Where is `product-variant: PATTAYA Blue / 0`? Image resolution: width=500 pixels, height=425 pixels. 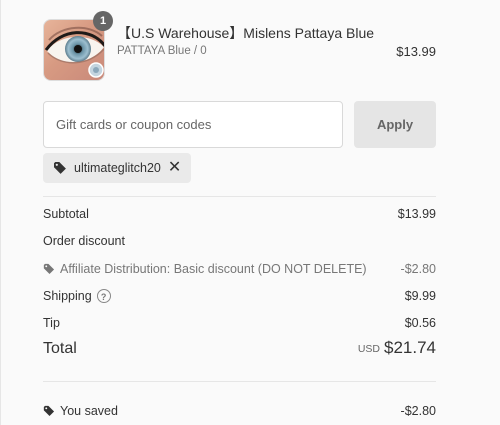 product-variant: PATTAYA Blue / 0 is located at coordinates (162, 51).